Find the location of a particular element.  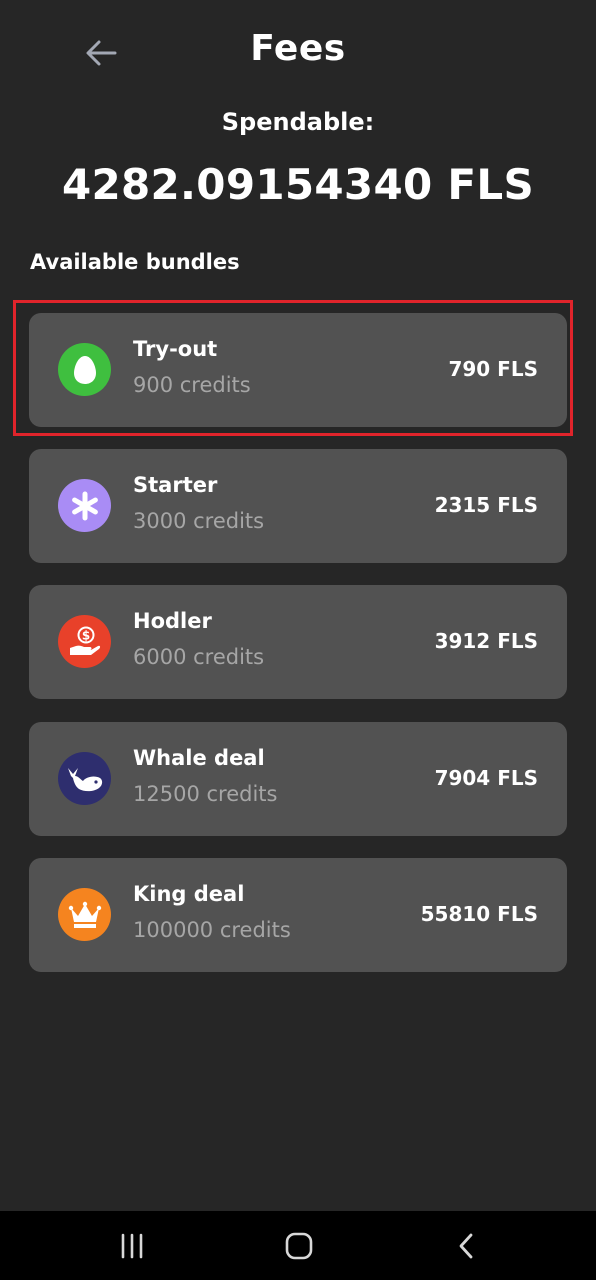

bundle-card-hodler: $ Hodler 6000 credits 3912 FLS is located at coordinates (298, 642).